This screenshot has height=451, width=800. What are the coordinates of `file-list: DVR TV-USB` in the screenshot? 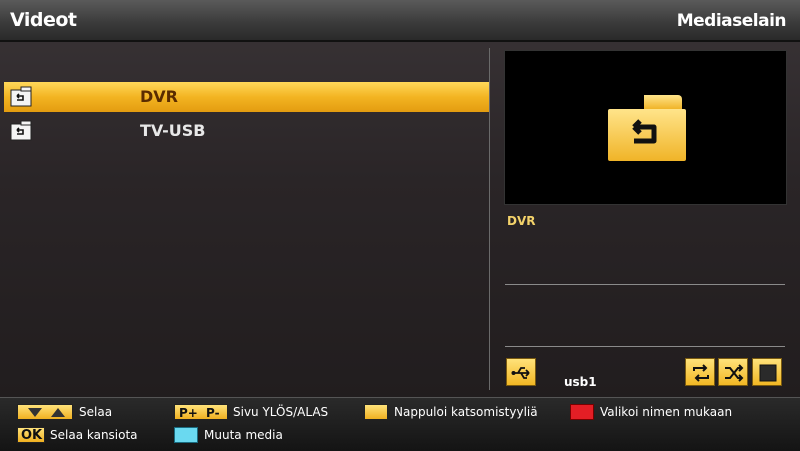 It's located at (247, 116).